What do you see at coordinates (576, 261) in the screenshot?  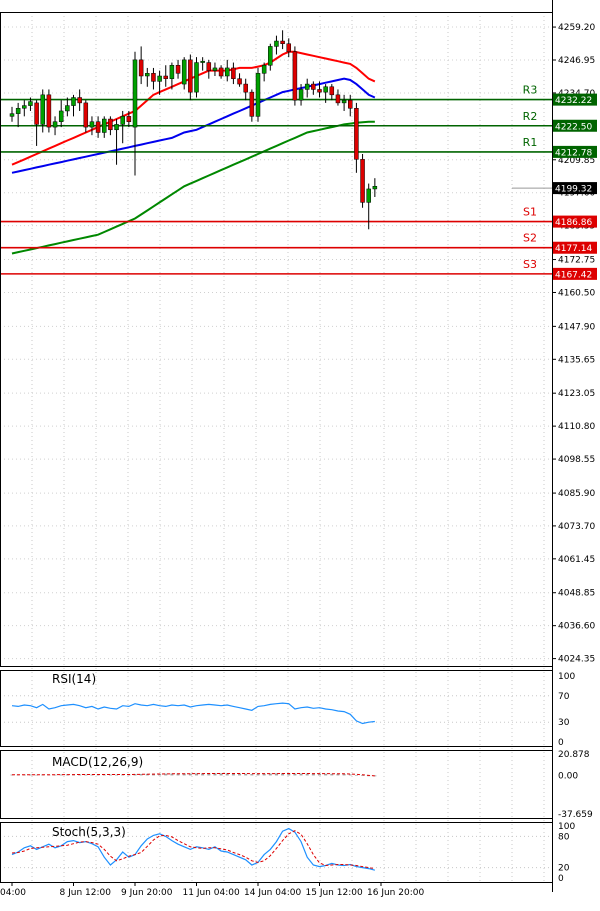 I see `price-tick-label: 4172.75` at bounding box center [576, 261].